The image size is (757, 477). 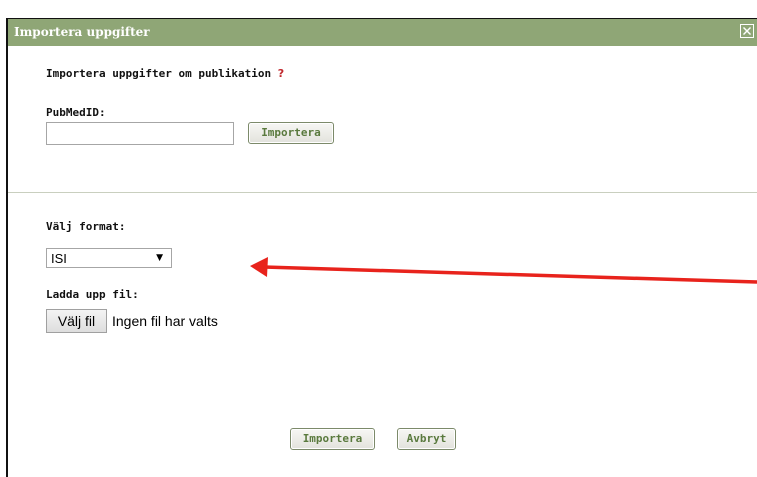 I want to click on choose-file-button: Välj fil, so click(x=76, y=321).